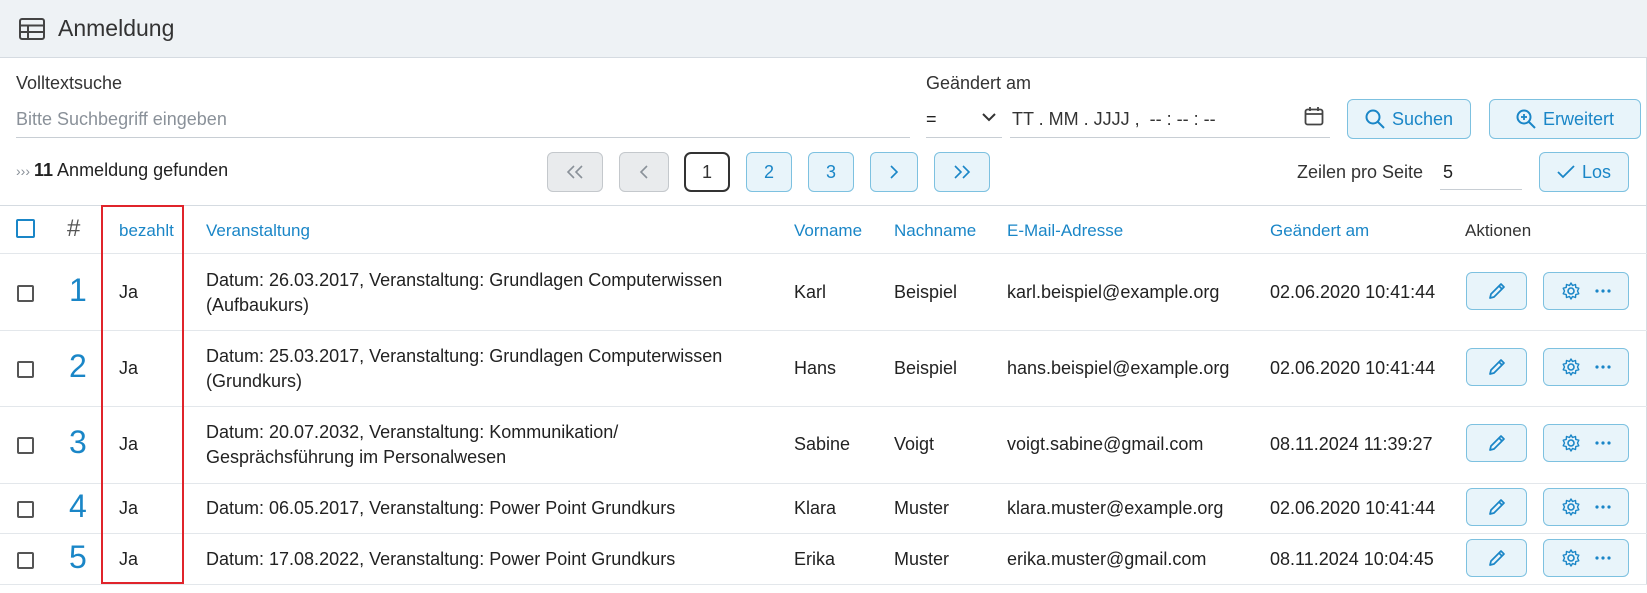 The image size is (1647, 593). I want to click on row-number: 2, so click(78, 366).